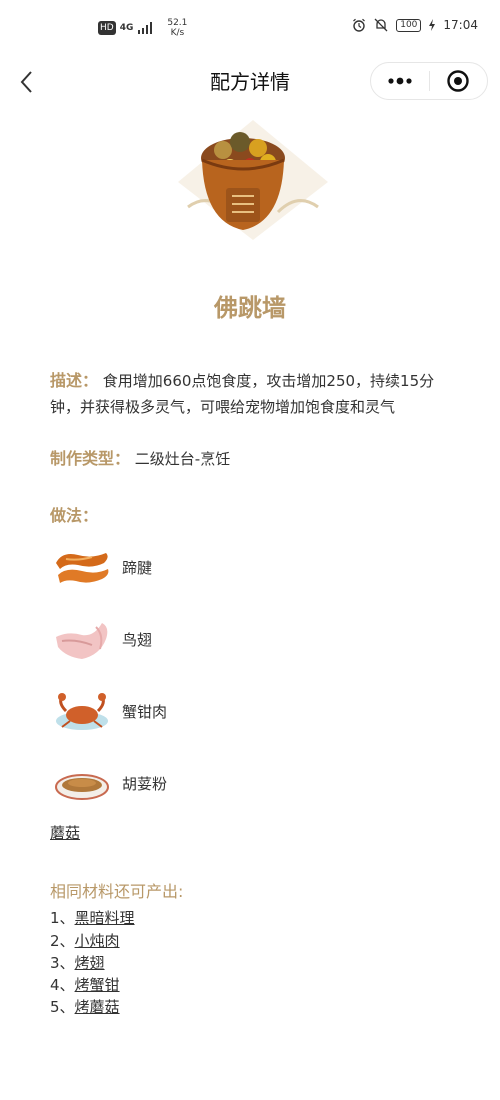  I want to click on related-index: 2、, so click(62, 941).